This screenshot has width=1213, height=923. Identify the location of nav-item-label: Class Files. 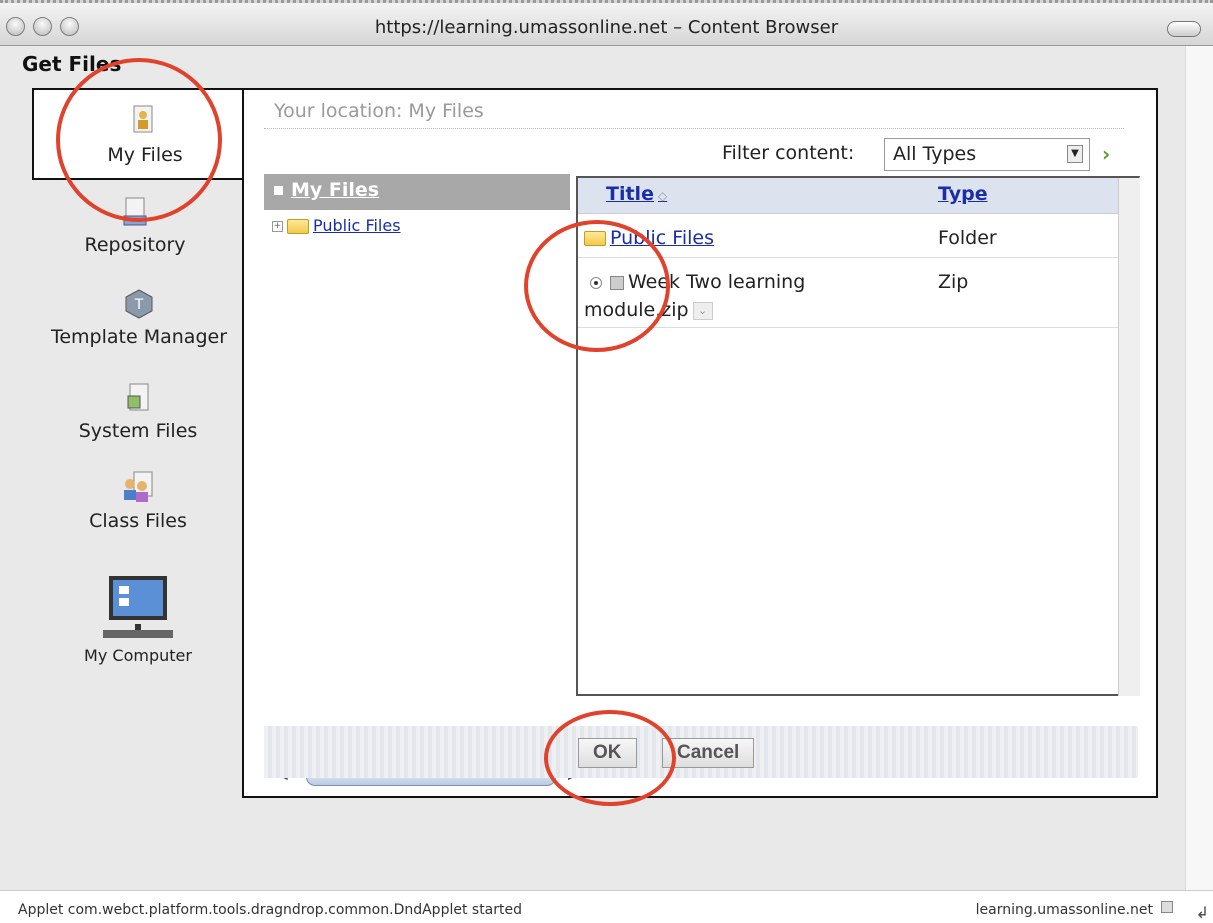
(138, 521).